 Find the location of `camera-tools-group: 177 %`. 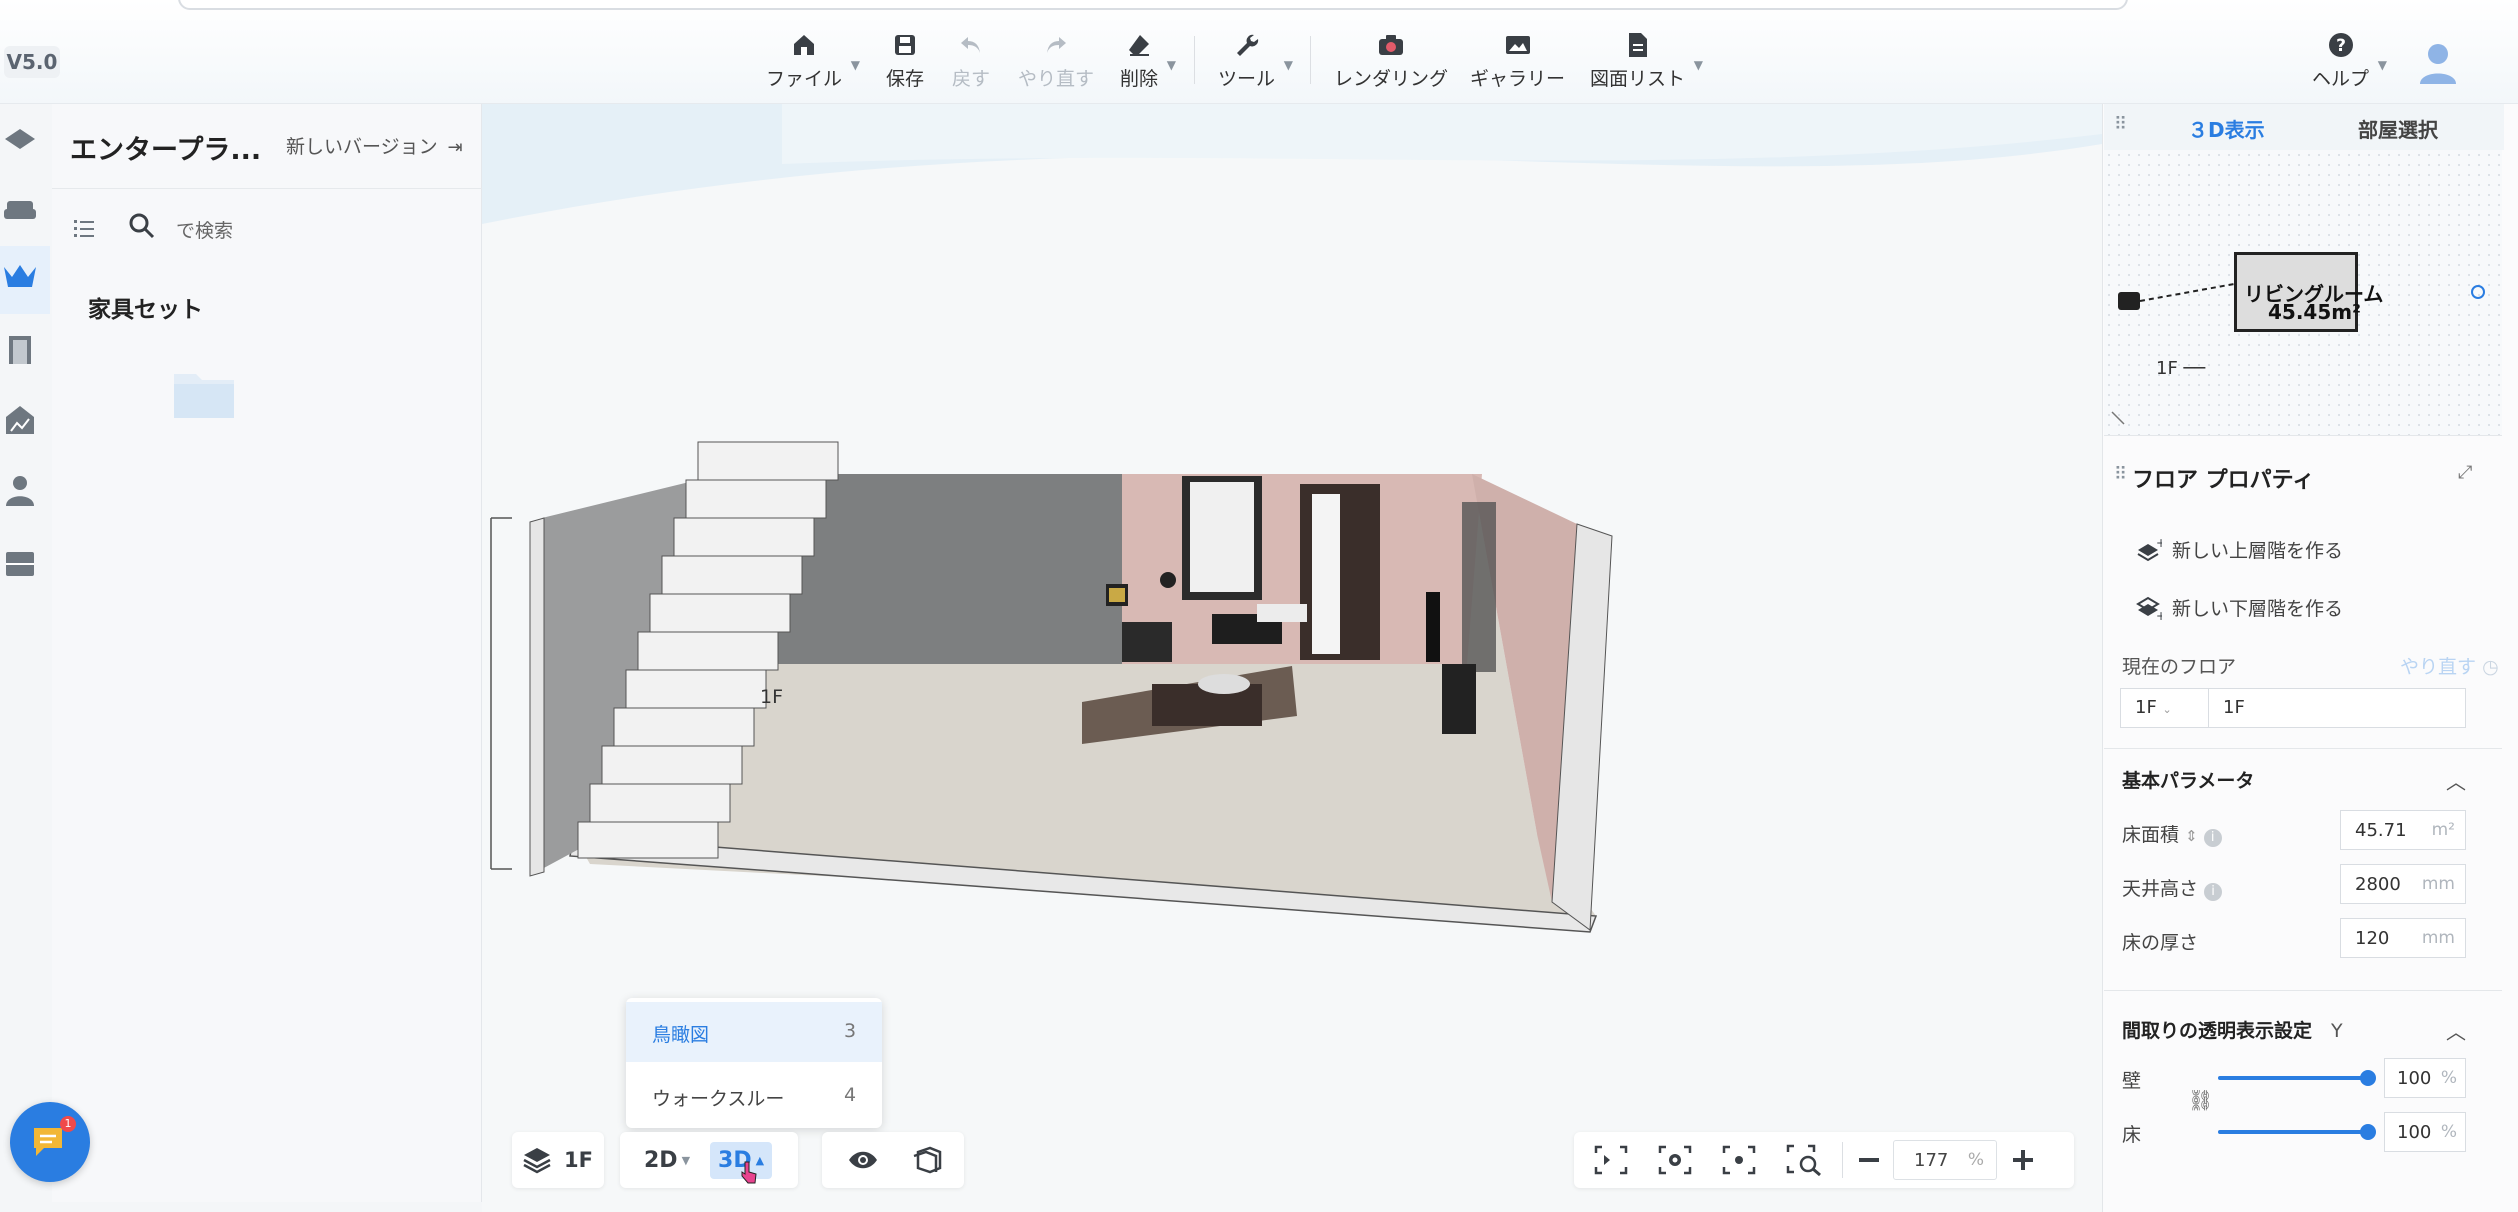

camera-tools-group: 177 % is located at coordinates (1824, 1160).